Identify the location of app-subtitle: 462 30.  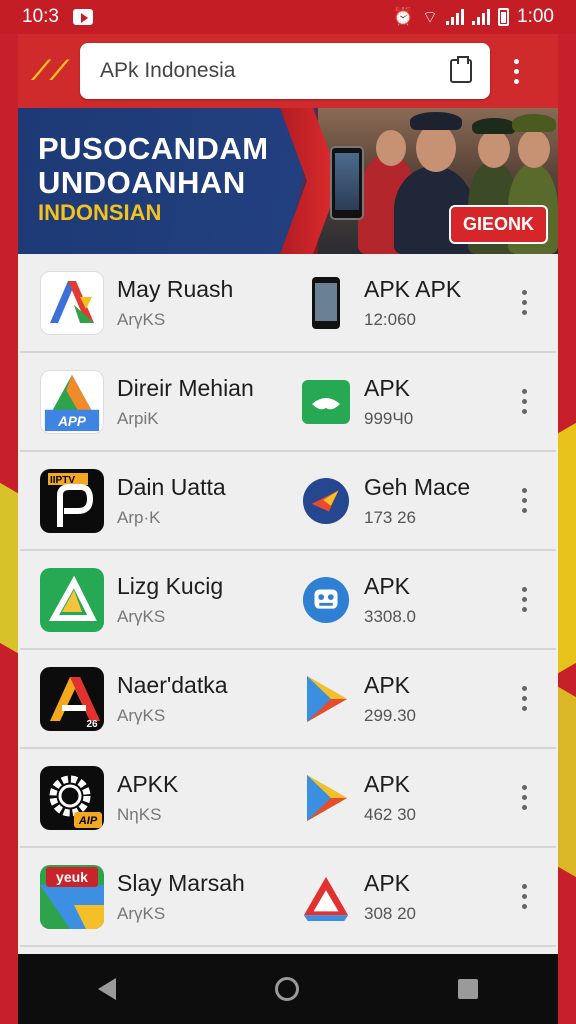
(390, 814).